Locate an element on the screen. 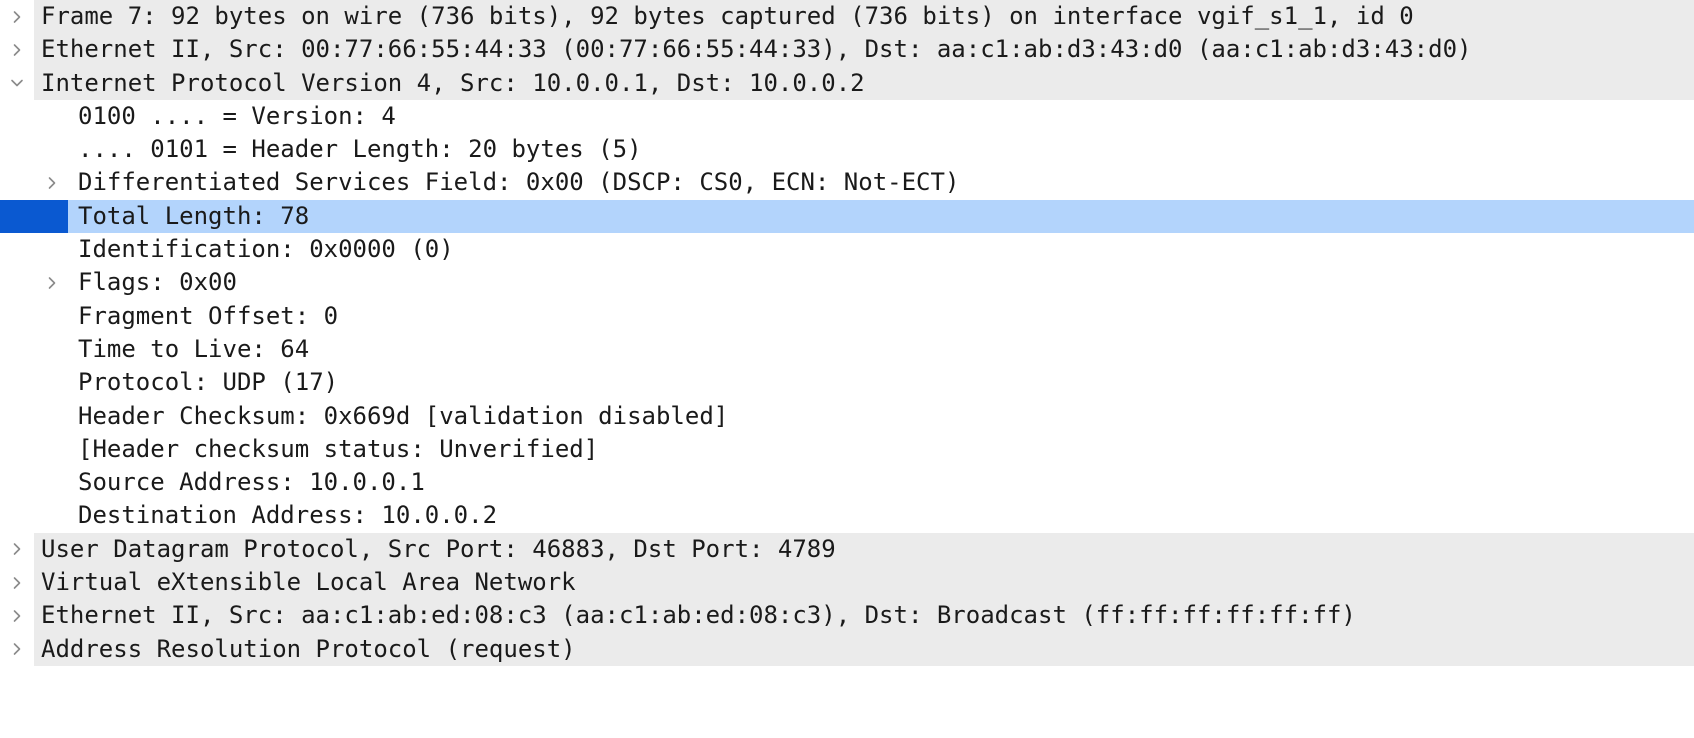 This screenshot has height=738, width=1694. tree-row-label: 0100 .... = Version: 4 is located at coordinates (237, 115).